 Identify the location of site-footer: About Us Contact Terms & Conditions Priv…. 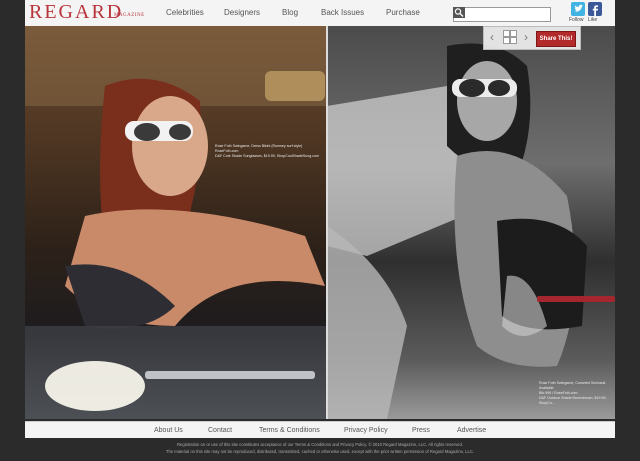
(320, 429).